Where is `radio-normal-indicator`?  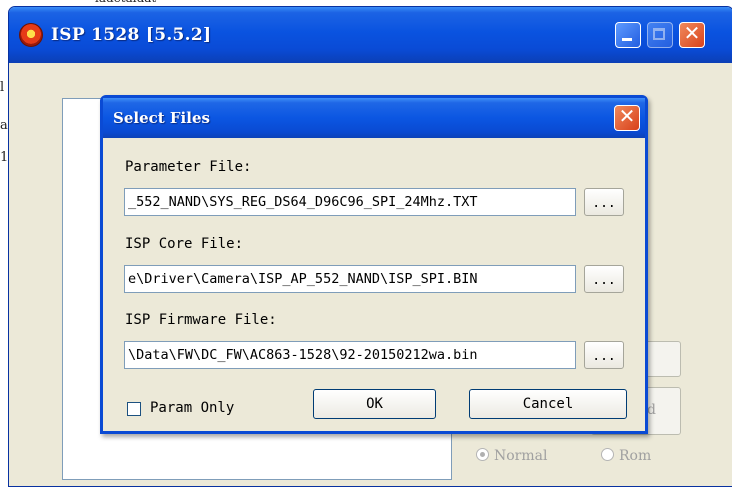
radio-normal-indicator is located at coordinates (482, 454).